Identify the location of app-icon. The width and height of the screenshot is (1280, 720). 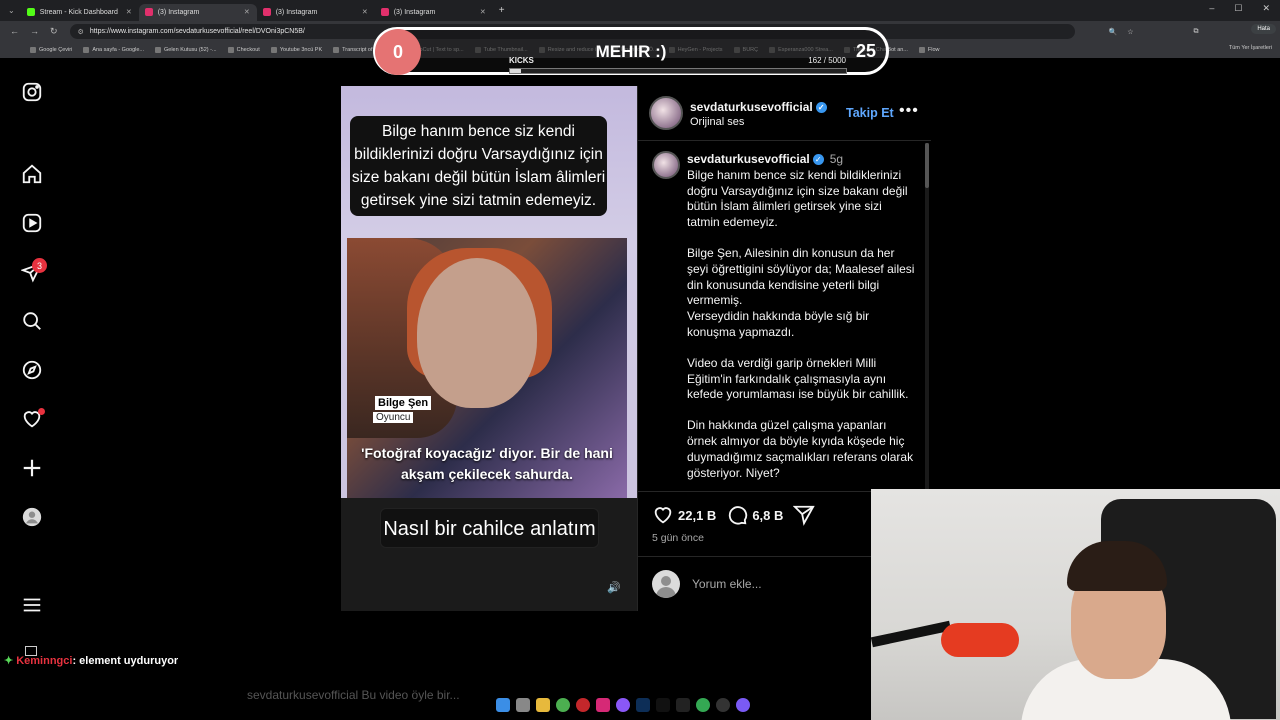
(743, 705).